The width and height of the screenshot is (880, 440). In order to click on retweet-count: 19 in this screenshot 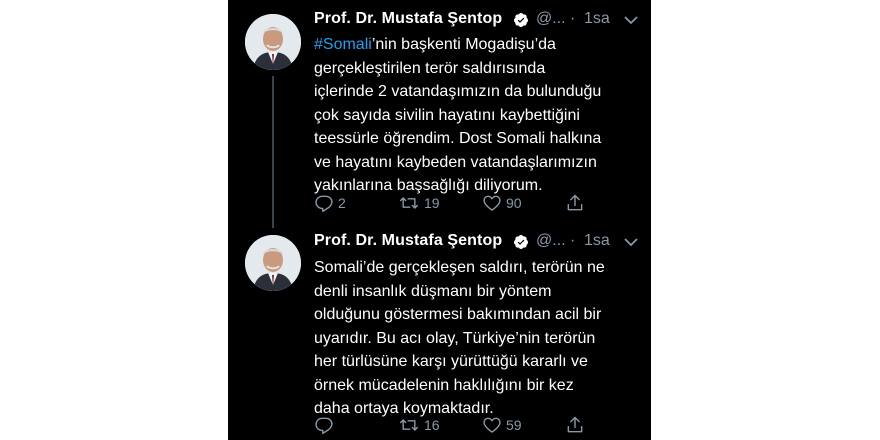, I will do `click(432, 203)`.